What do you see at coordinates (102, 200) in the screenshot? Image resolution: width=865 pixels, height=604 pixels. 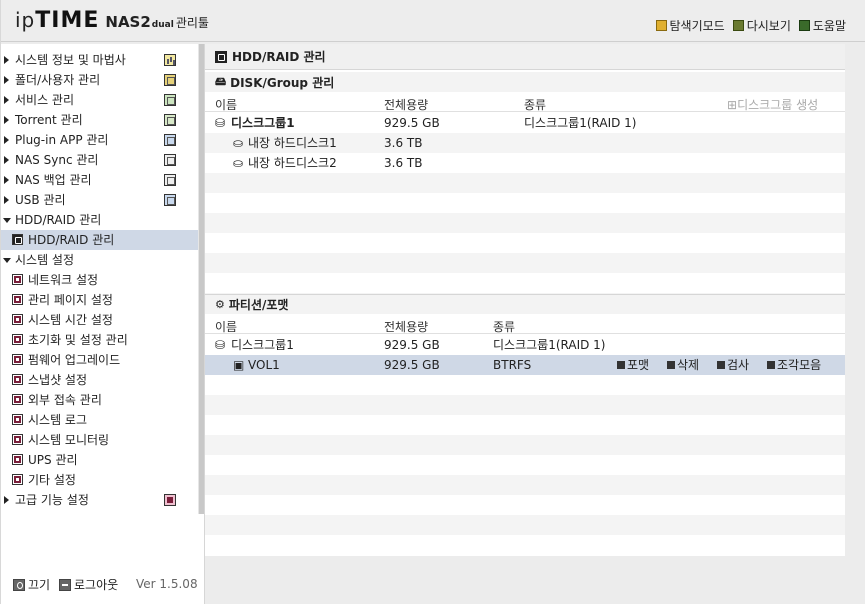 I see `sidebar-item-usb: USB 관리` at bounding box center [102, 200].